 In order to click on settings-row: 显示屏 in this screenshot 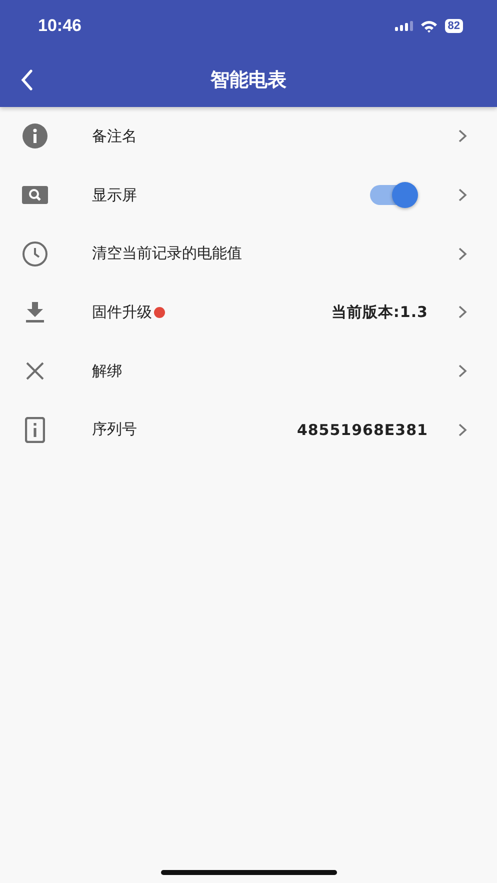, I will do `click(248, 195)`.